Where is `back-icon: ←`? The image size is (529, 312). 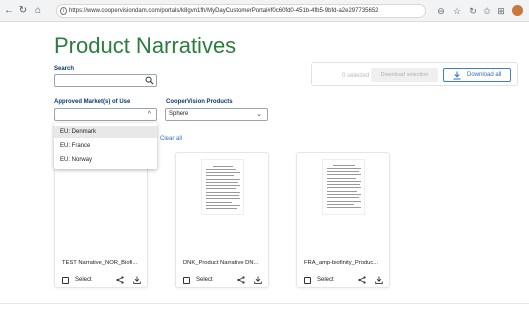 back-icon: ← is located at coordinates (9, 11).